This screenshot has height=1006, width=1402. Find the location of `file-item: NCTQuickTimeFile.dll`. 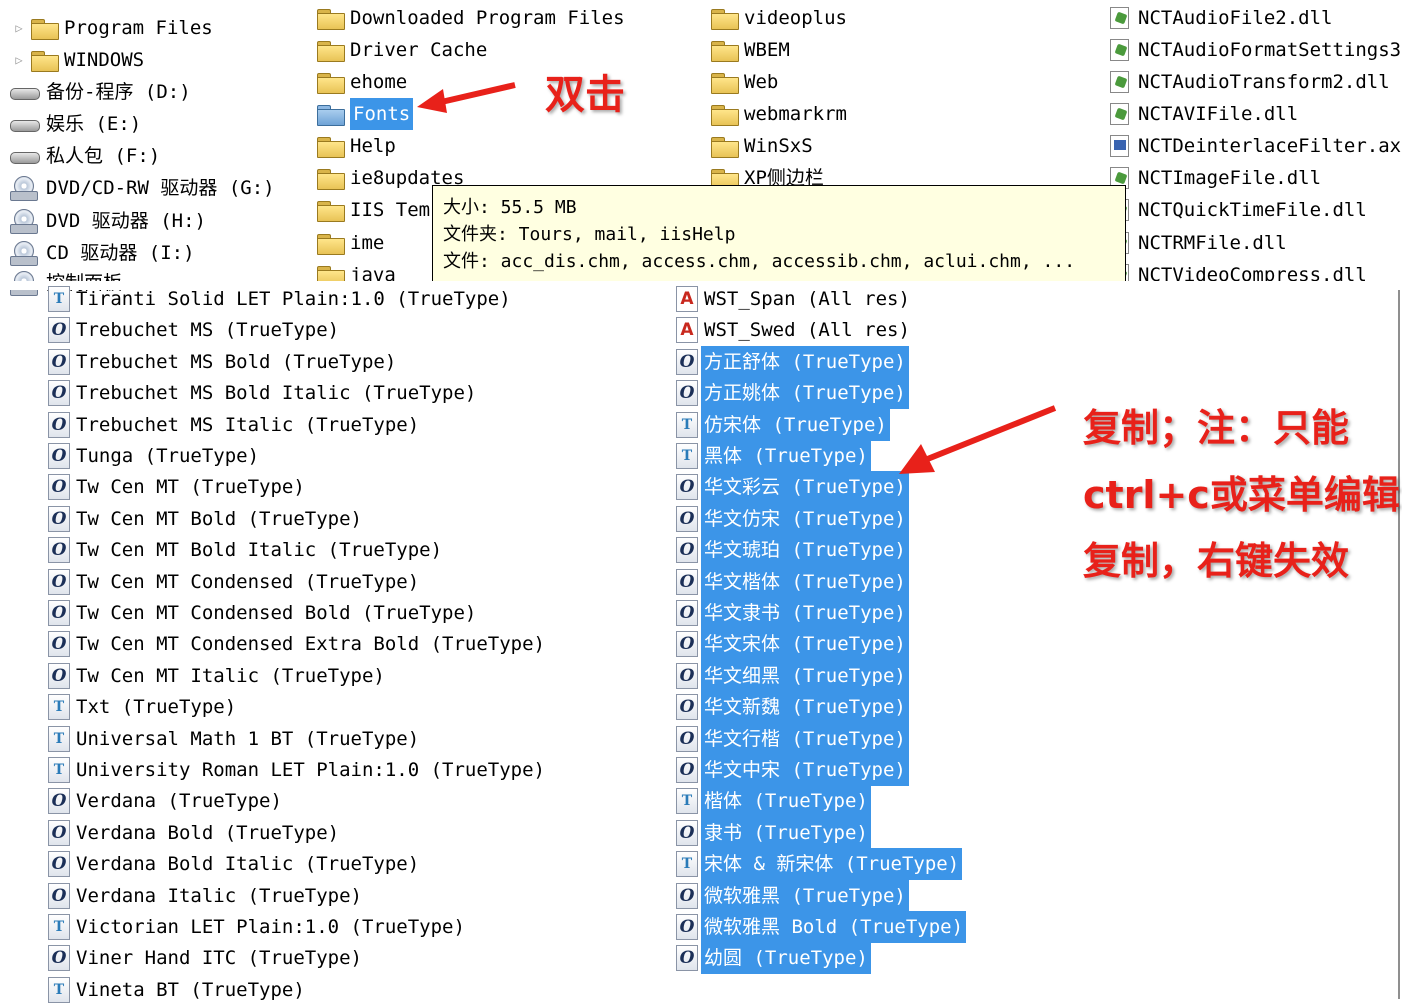

file-item: NCTQuickTimeFile.dll is located at coordinates (1237, 210).